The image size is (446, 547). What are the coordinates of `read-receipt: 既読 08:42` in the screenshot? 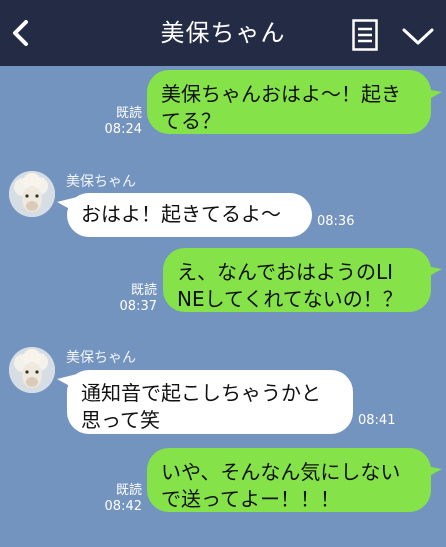 It's located at (119, 499).